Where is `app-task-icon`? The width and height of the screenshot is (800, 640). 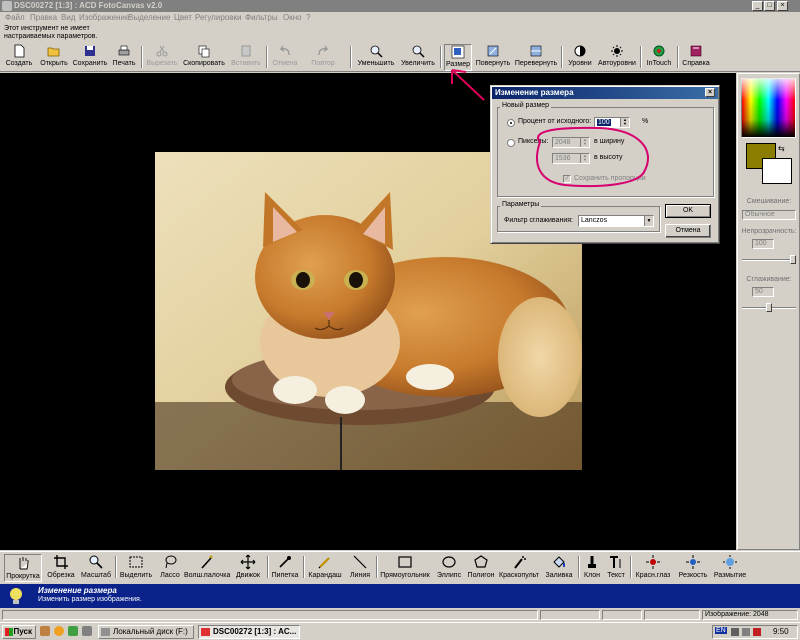 app-task-icon is located at coordinates (205, 632).